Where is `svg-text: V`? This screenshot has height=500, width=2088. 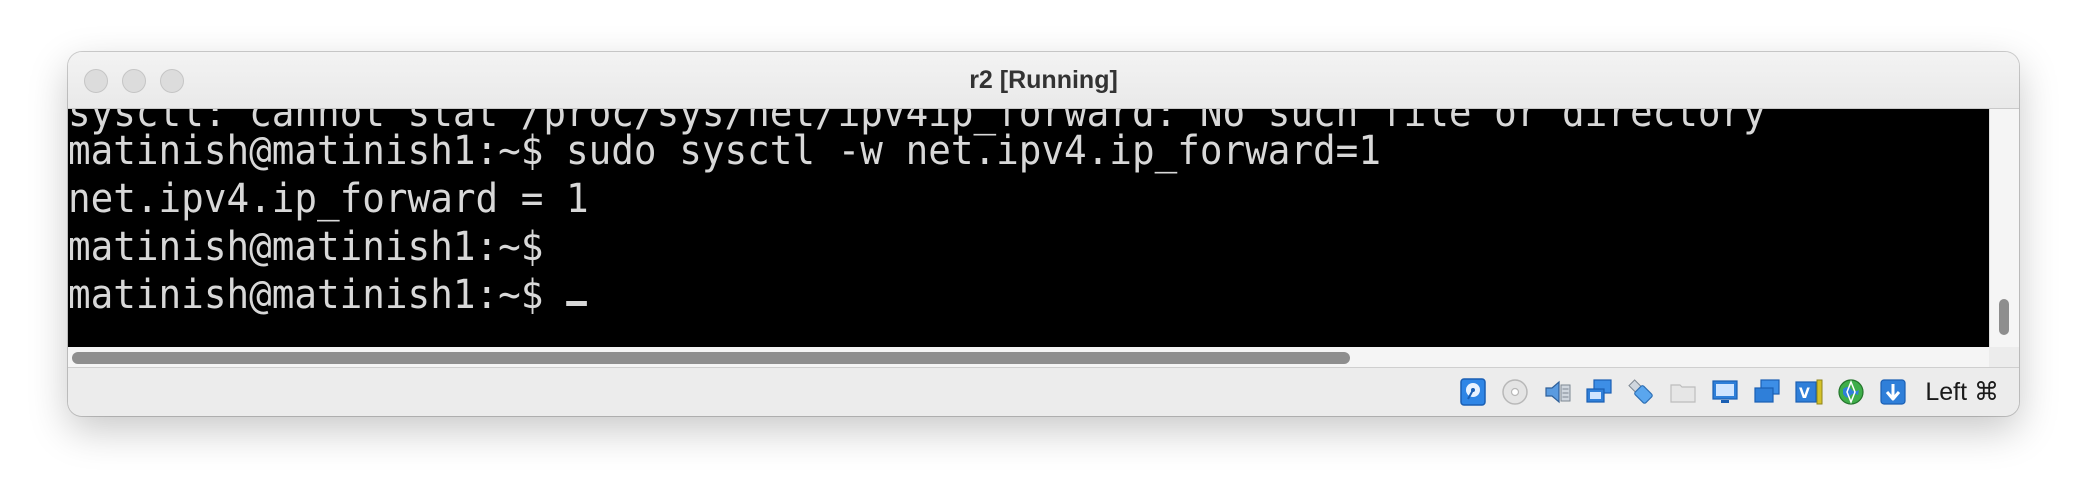 svg-text: V is located at coordinates (1804, 394).